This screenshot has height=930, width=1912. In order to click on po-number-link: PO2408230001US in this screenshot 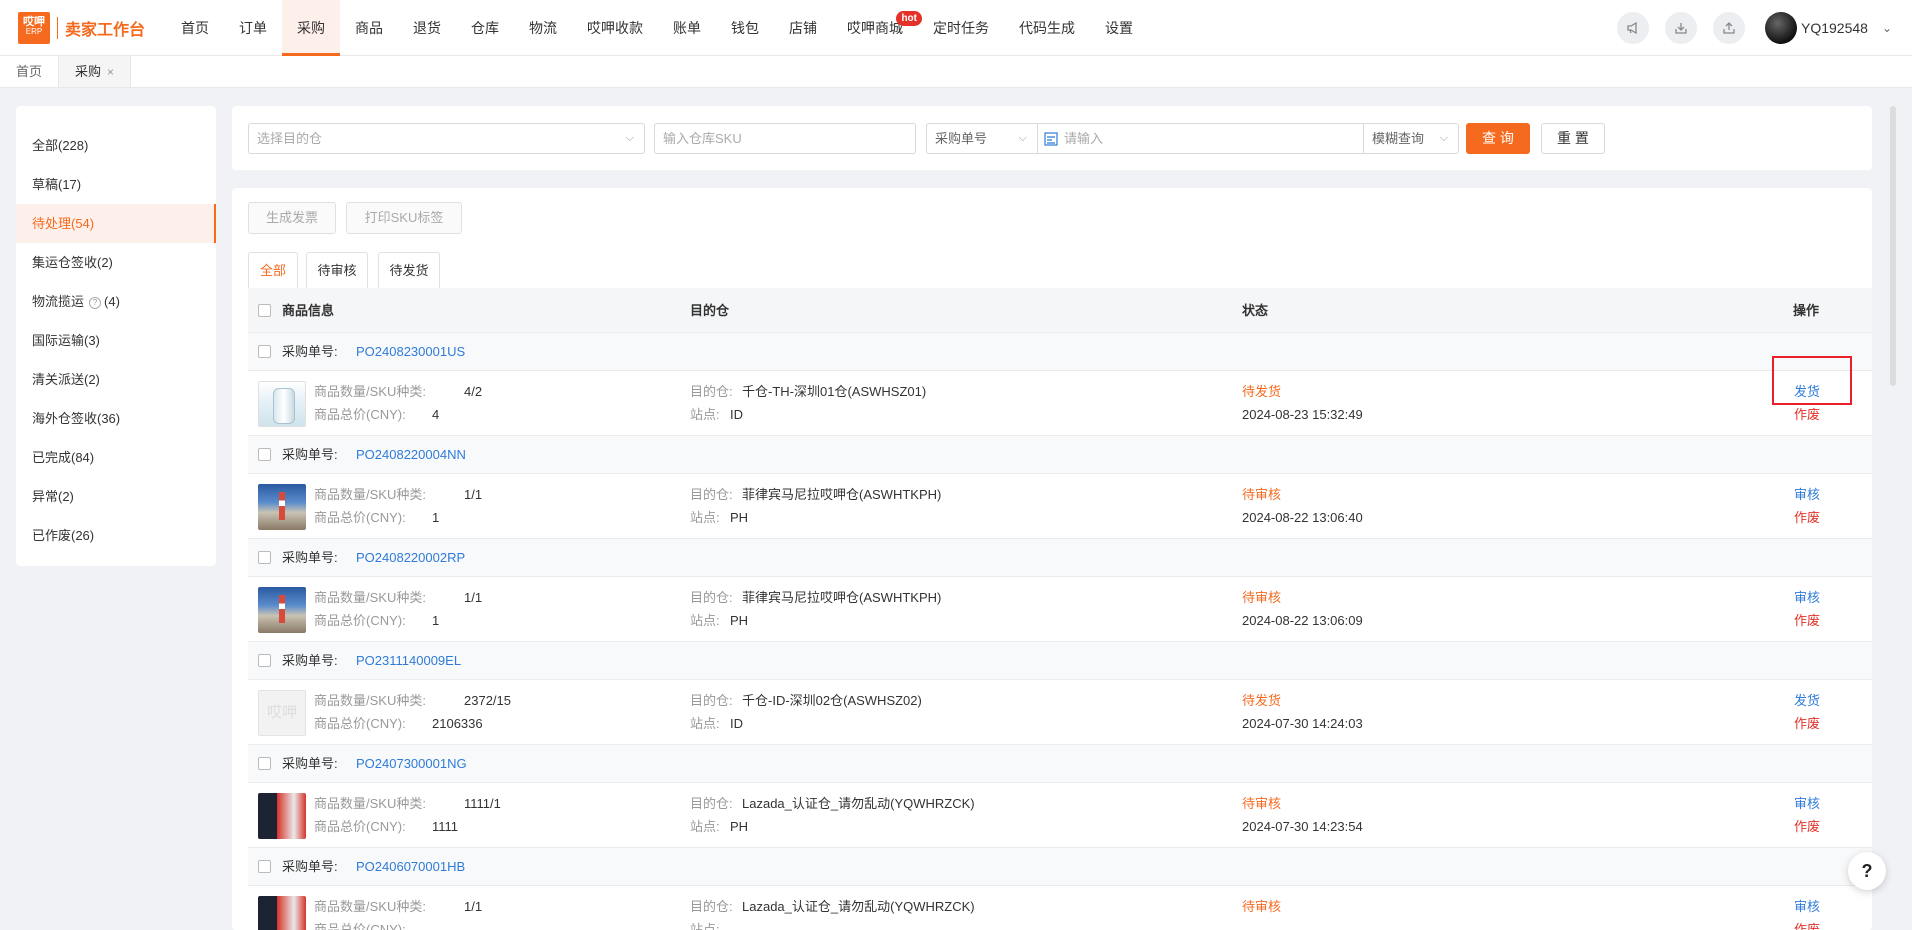, I will do `click(410, 352)`.